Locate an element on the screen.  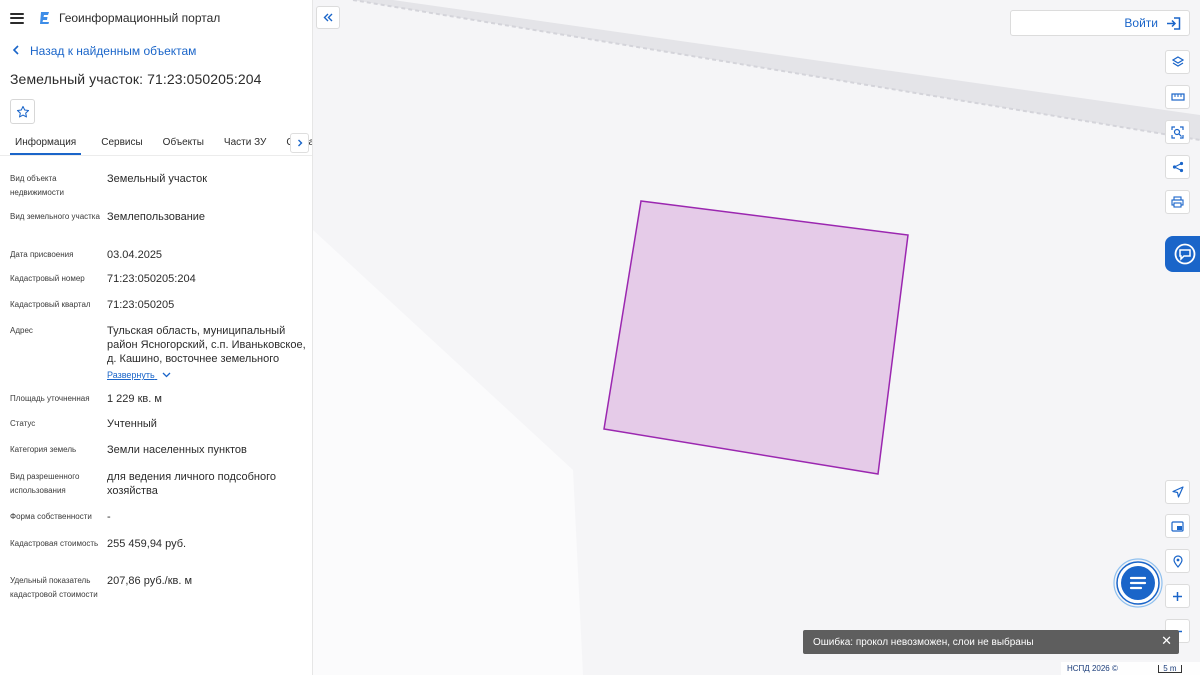
ruler-icon is located at coordinates (1177, 97).